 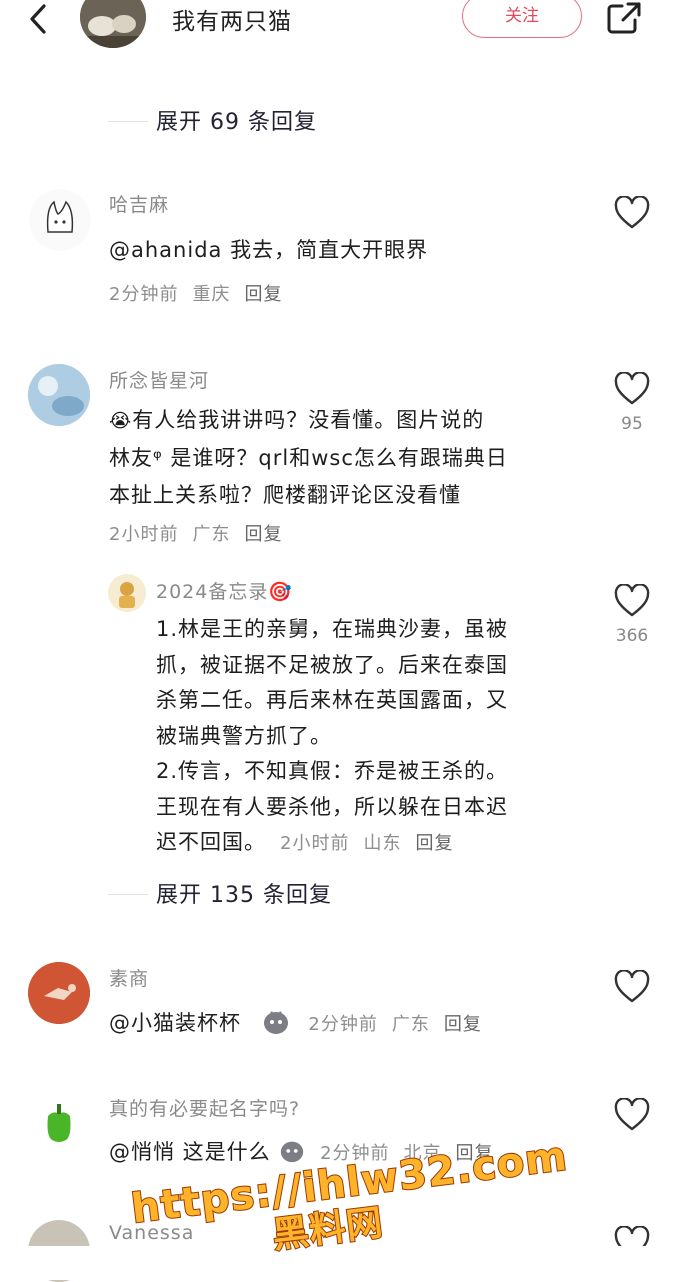 I want to click on crying-emoji: 😭, so click(x=121, y=421).